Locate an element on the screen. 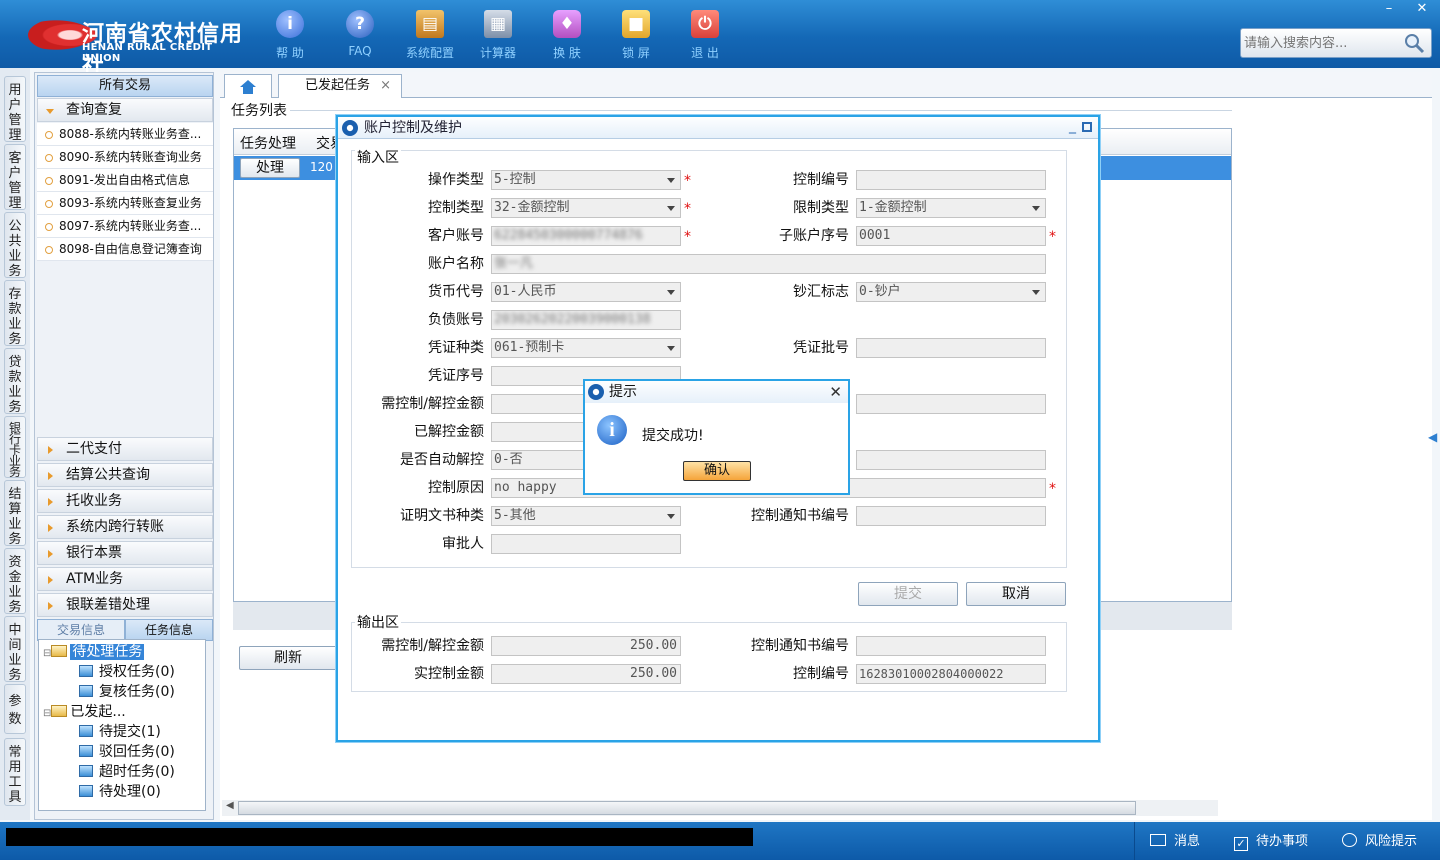 The image size is (1440, 860). acct-name-field: 张一凡 is located at coordinates (768, 264).